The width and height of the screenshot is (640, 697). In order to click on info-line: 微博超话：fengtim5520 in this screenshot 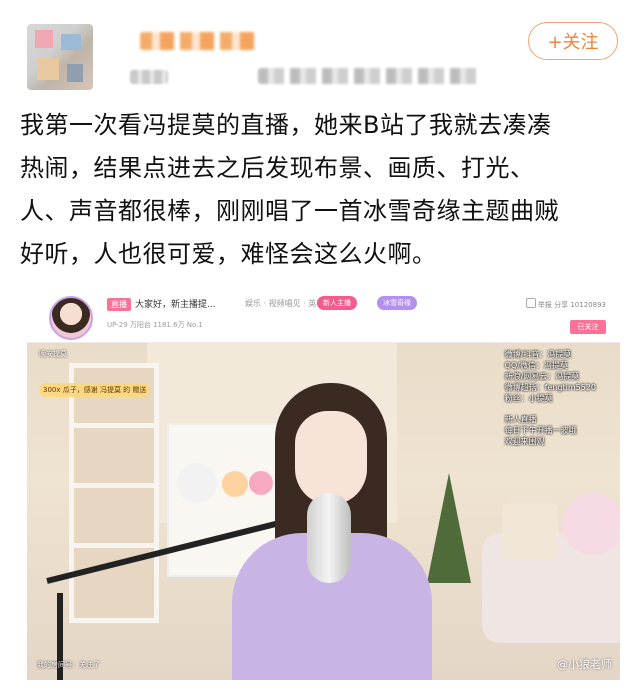, I will do `click(550, 387)`.